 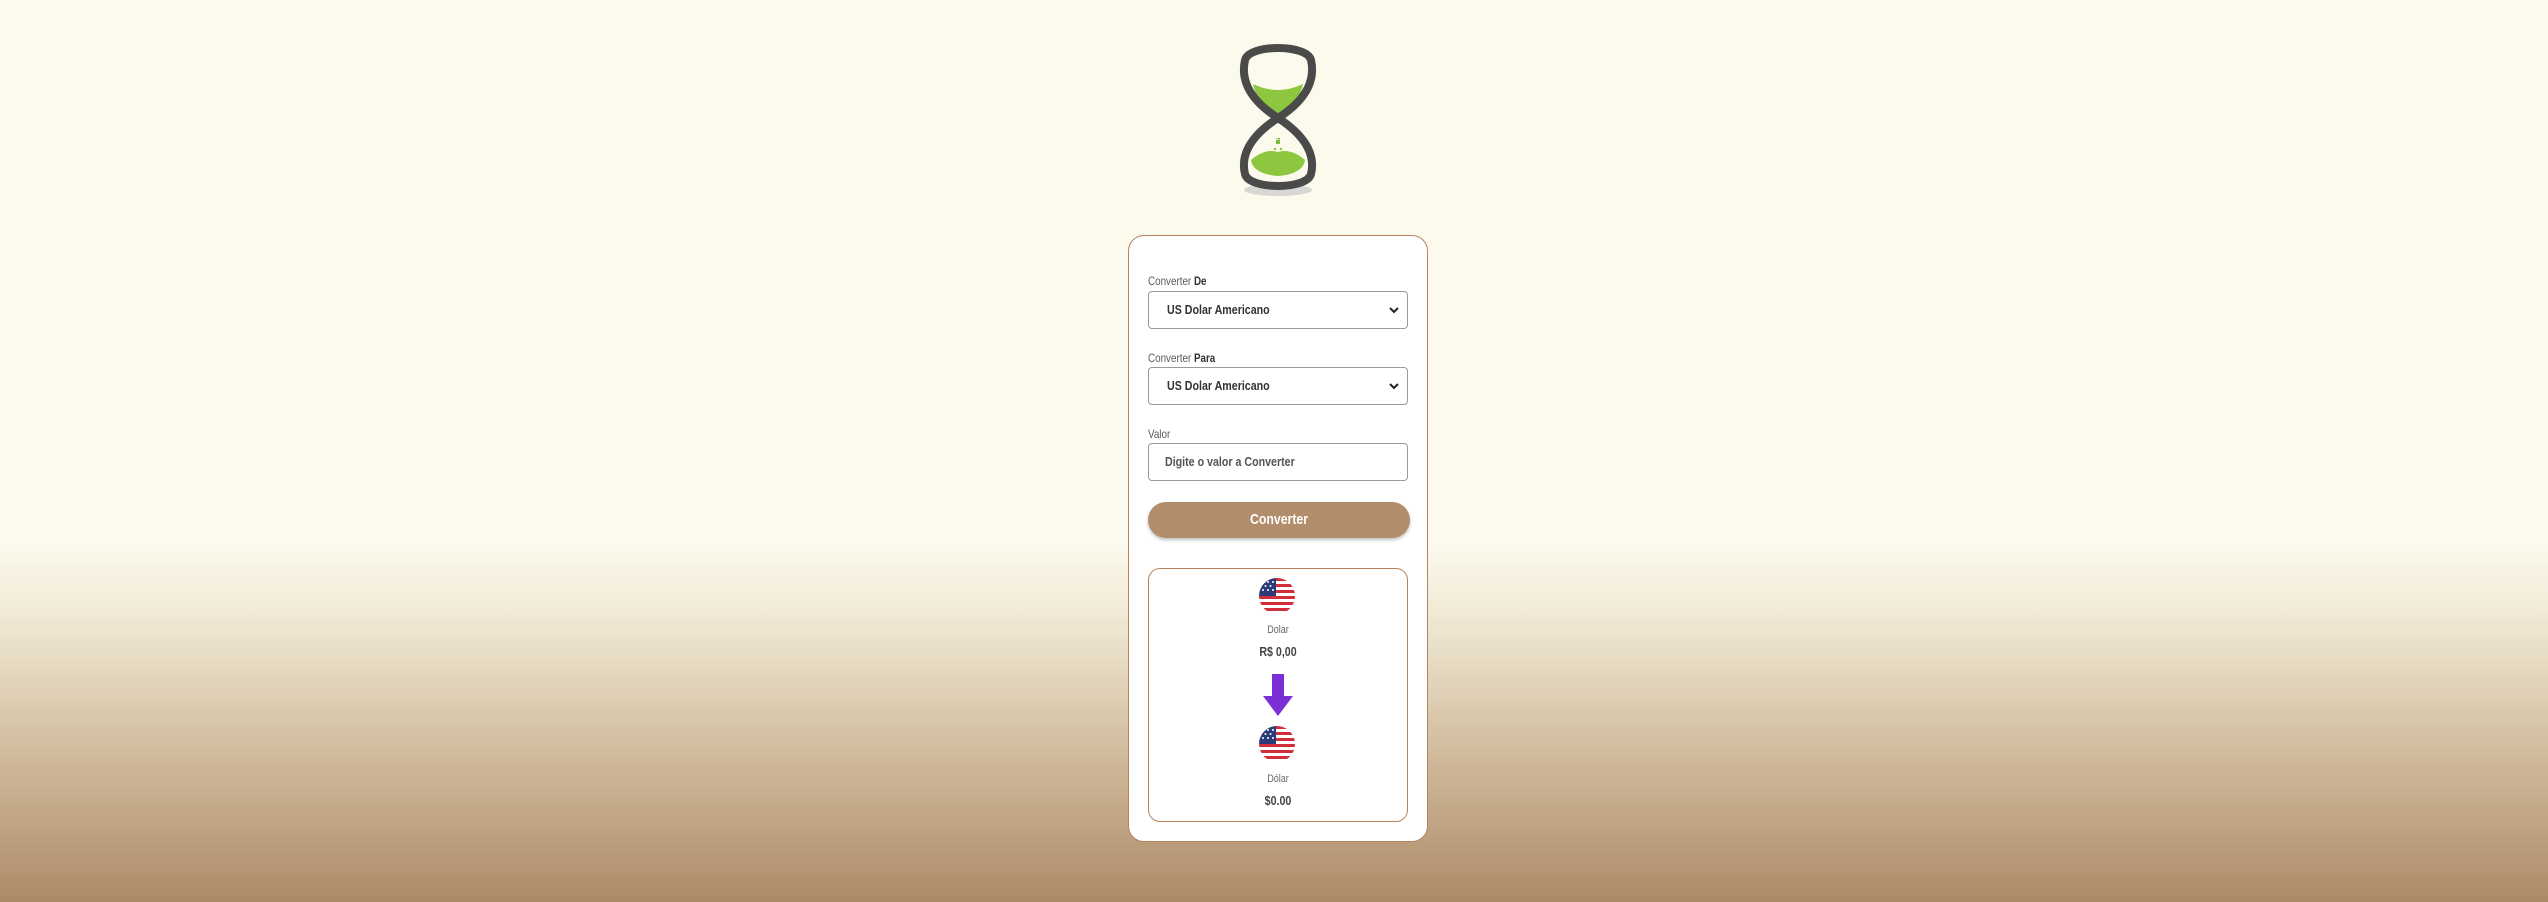 I want to click on to-label-prefix: Converter, so click(x=1170, y=358).